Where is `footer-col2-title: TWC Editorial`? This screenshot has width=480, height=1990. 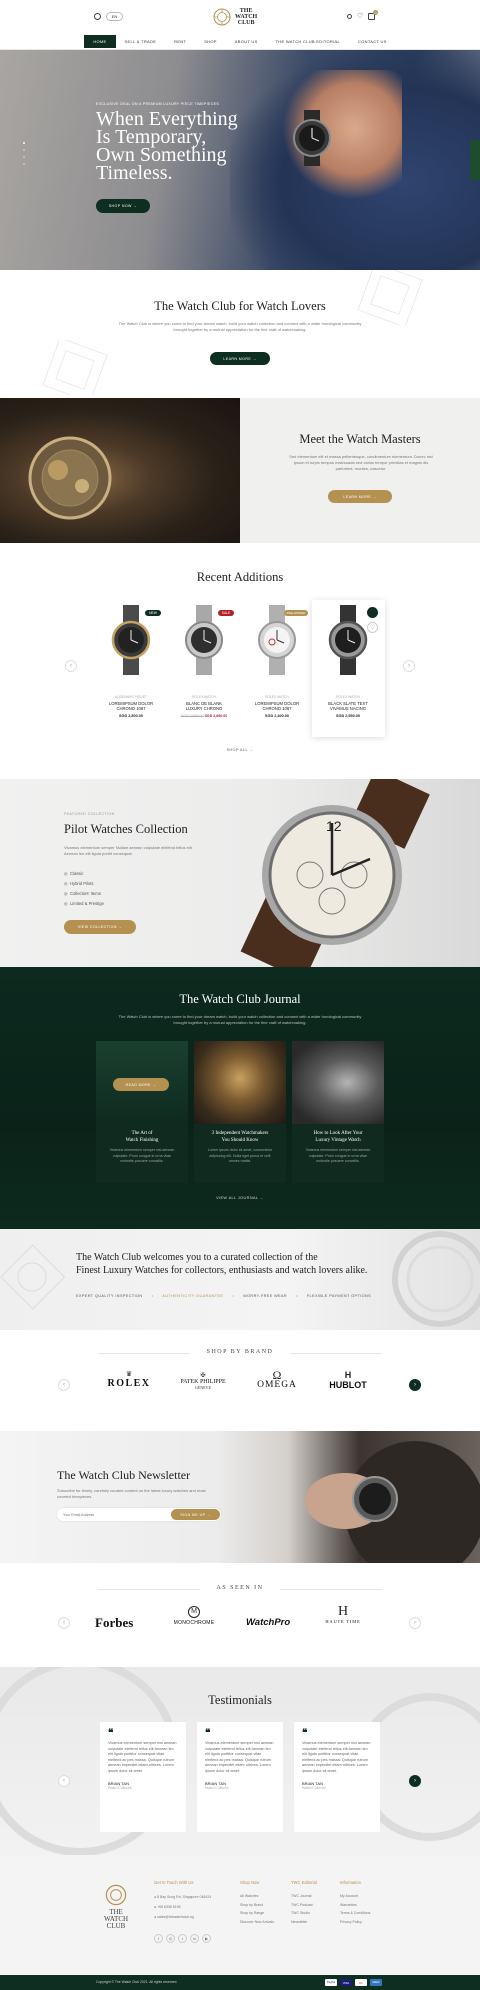
footer-col2-title: TWC Editorial is located at coordinates (304, 1882).